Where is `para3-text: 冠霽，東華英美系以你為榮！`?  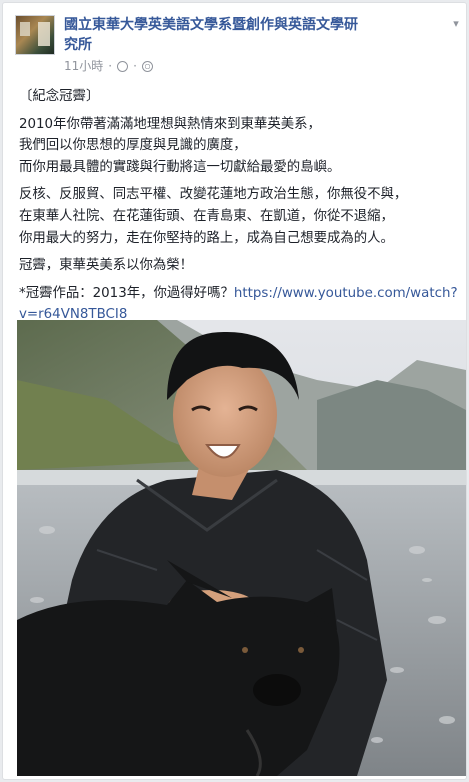
para3-text: 冠霽，東華英美系以你為榮！ is located at coordinates (106, 266).